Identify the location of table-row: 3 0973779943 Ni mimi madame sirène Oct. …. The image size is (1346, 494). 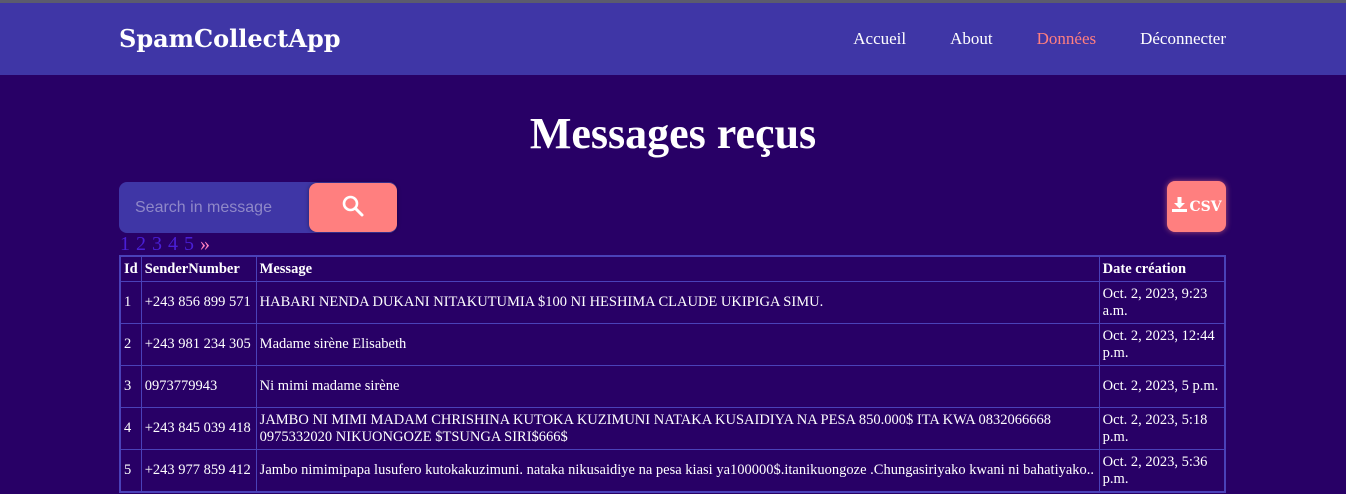
(672, 386).